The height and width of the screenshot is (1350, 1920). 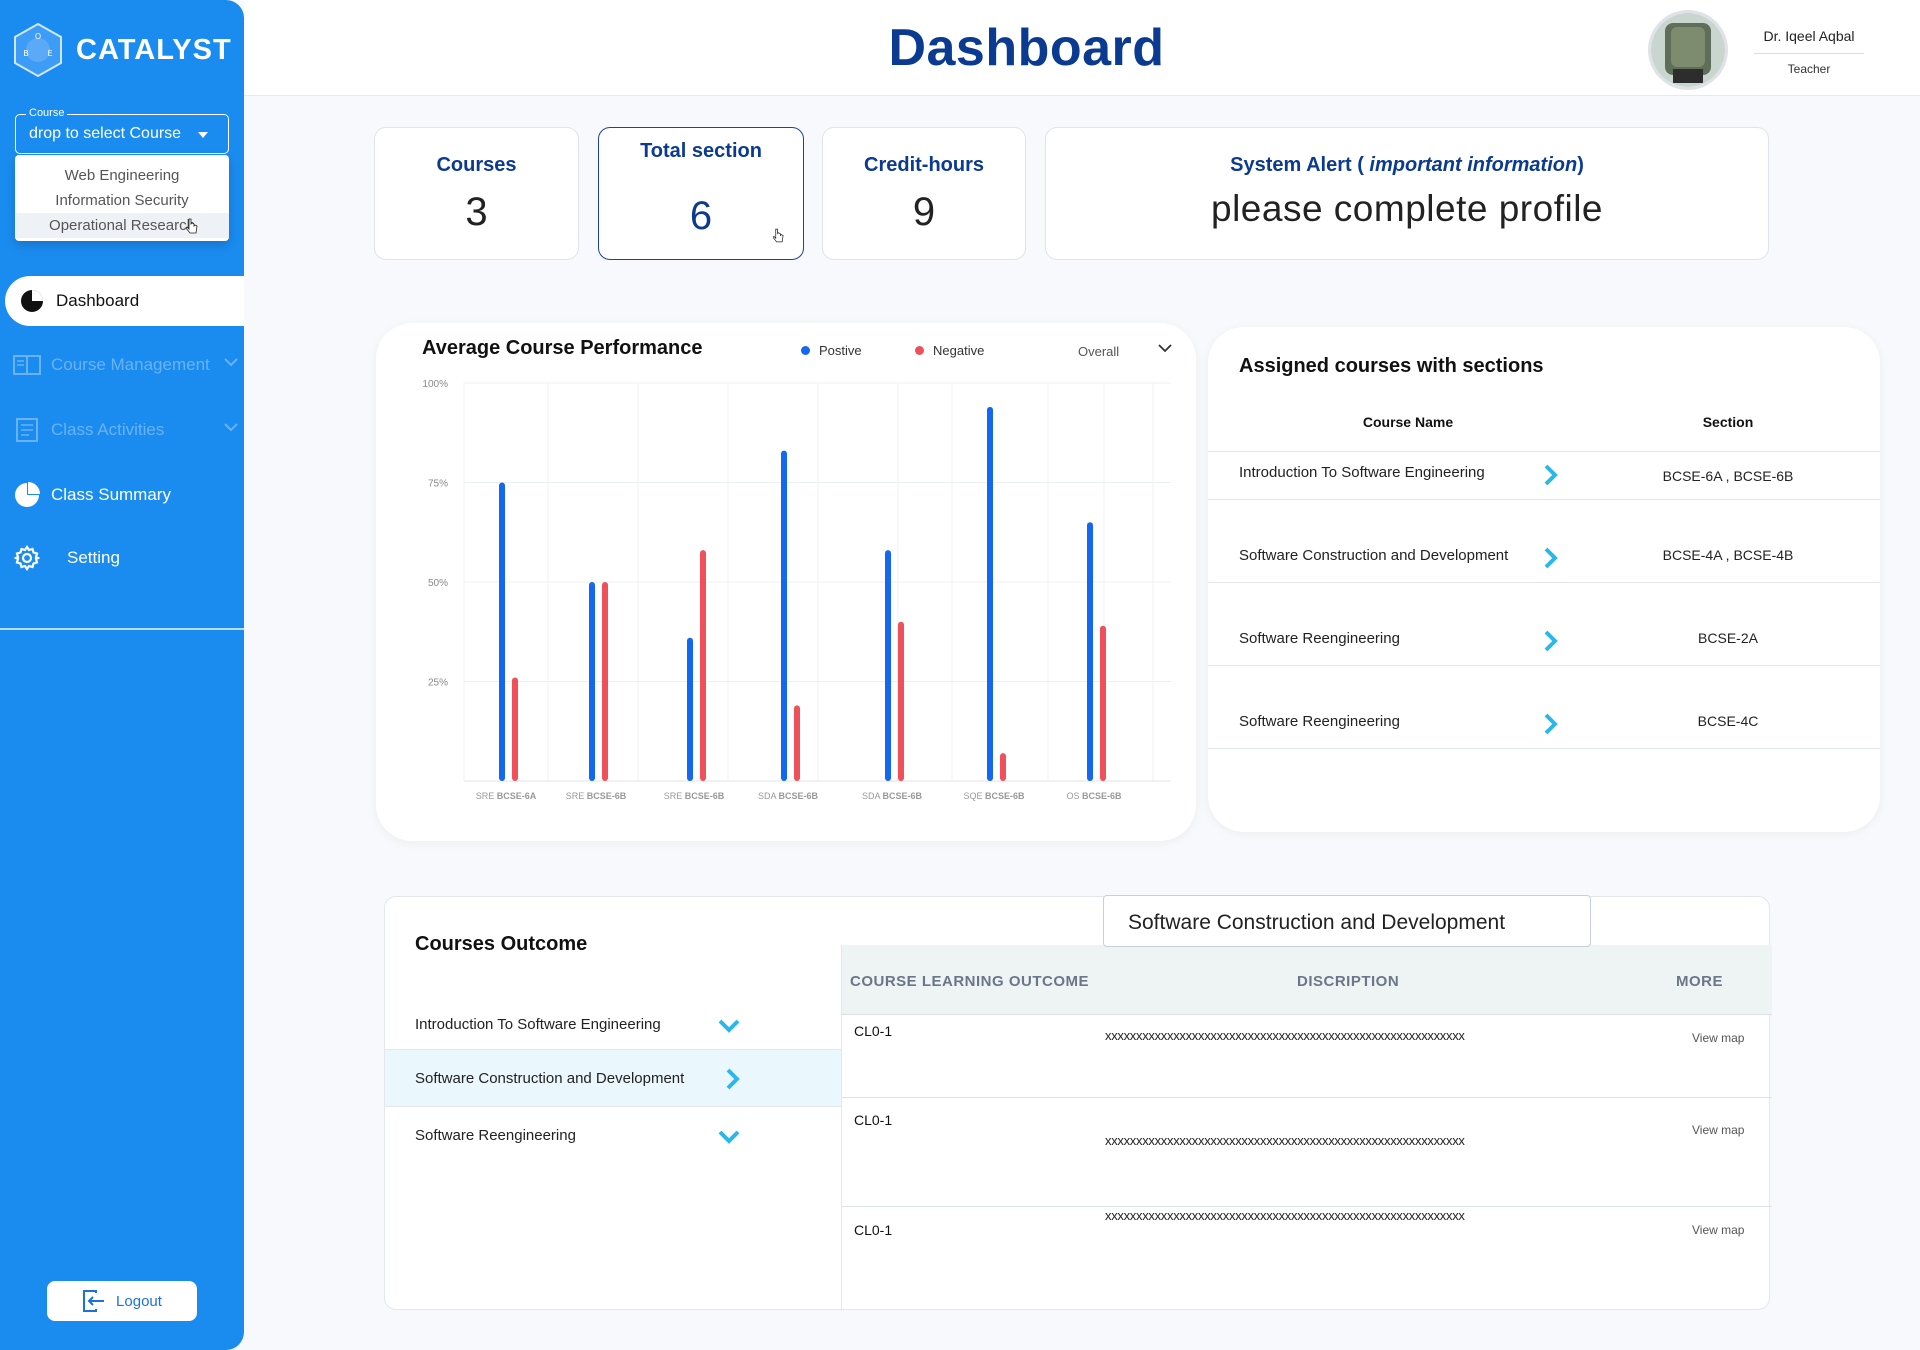 What do you see at coordinates (495, 1135) in the screenshot?
I see `outcome-course-label: Software Reengineering` at bounding box center [495, 1135].